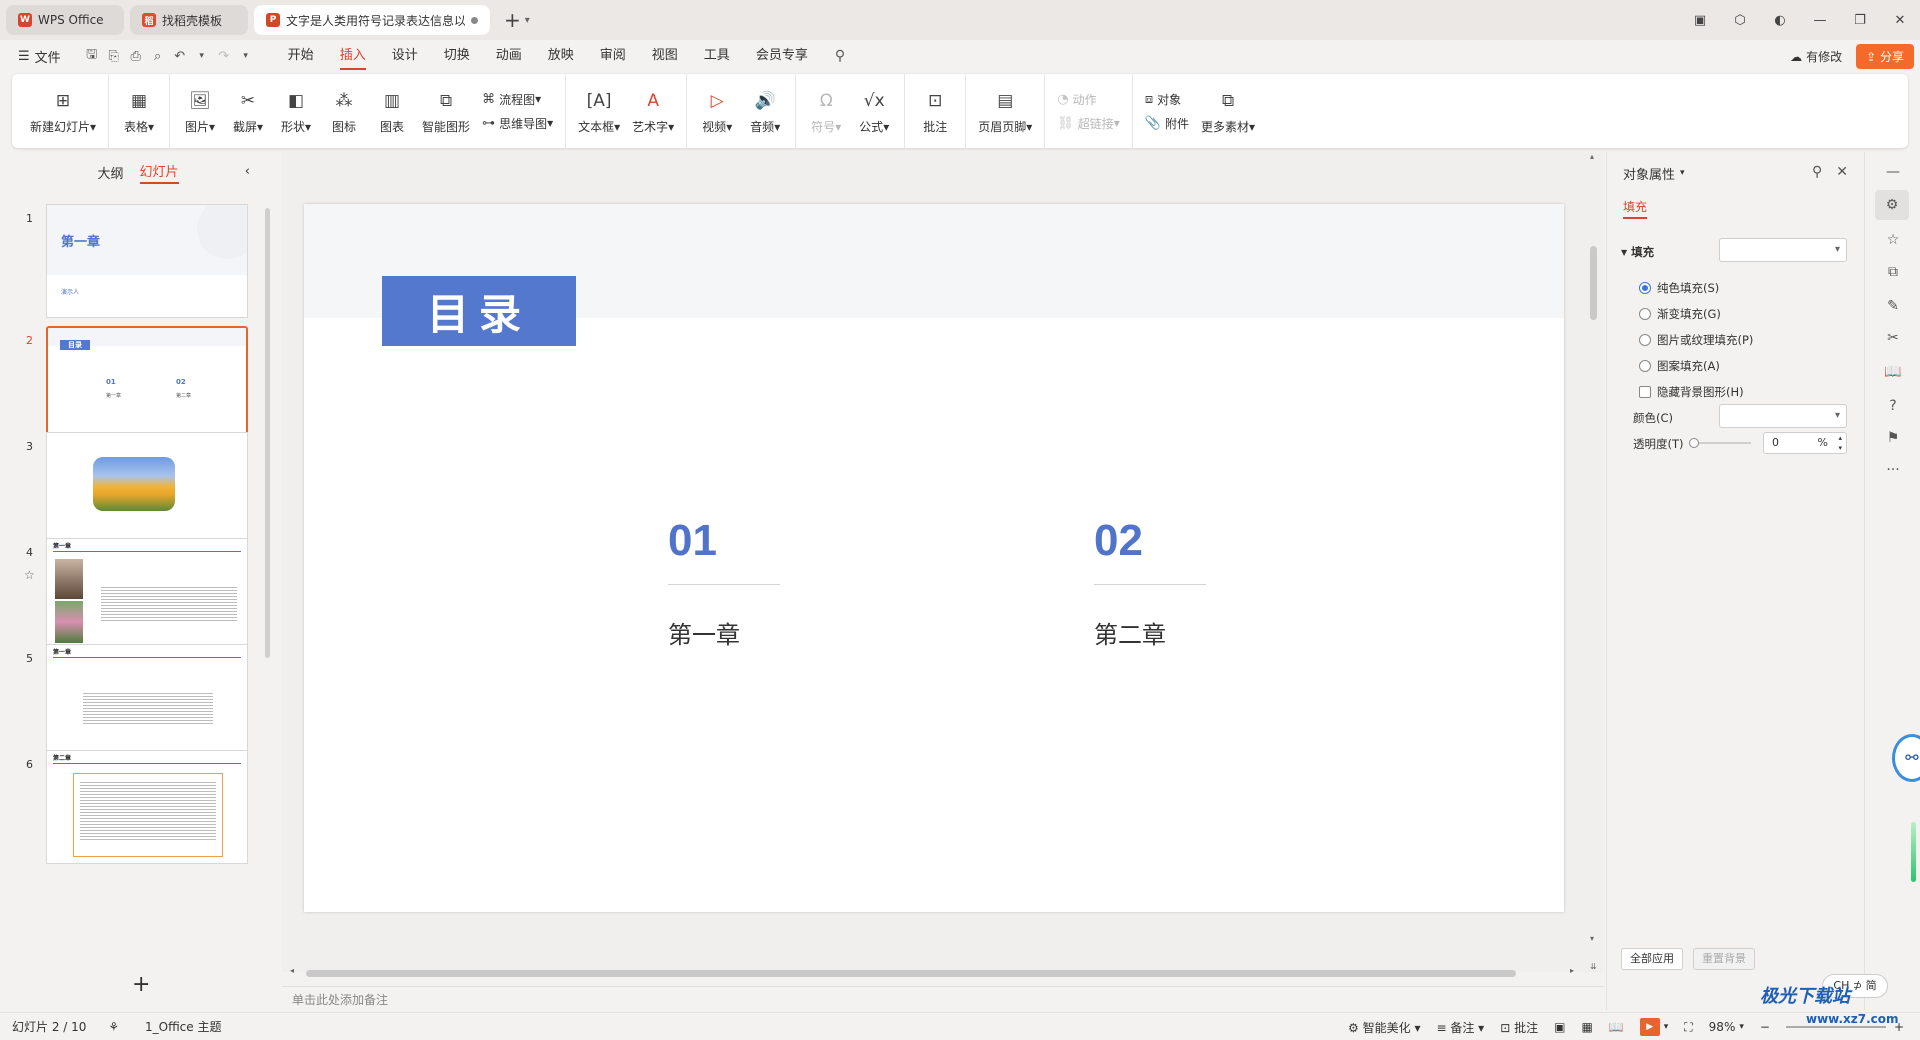 This screenshot has width=1920, height=1040. What do you see at coordinates (147, 261) in the screenshot?
I see `slide-thumbnail: 第一章 演示人` at bounding box center [147, 261].